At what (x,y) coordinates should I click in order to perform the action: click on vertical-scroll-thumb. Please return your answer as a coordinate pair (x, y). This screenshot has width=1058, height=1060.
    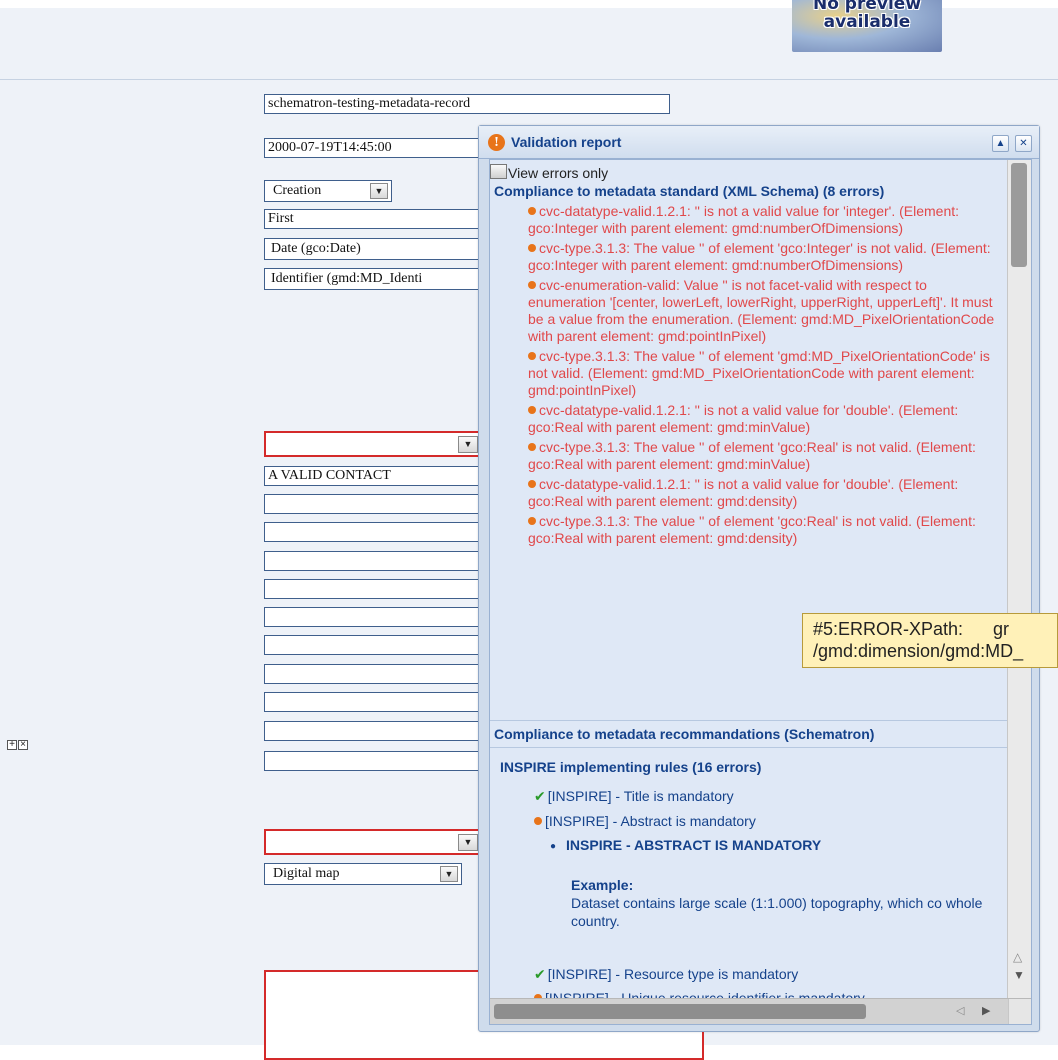
    Looking at the image, I should click on (1019, 215).